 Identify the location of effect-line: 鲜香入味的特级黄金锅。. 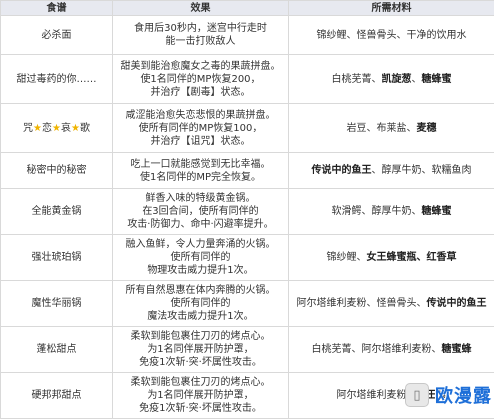
(200, 198).